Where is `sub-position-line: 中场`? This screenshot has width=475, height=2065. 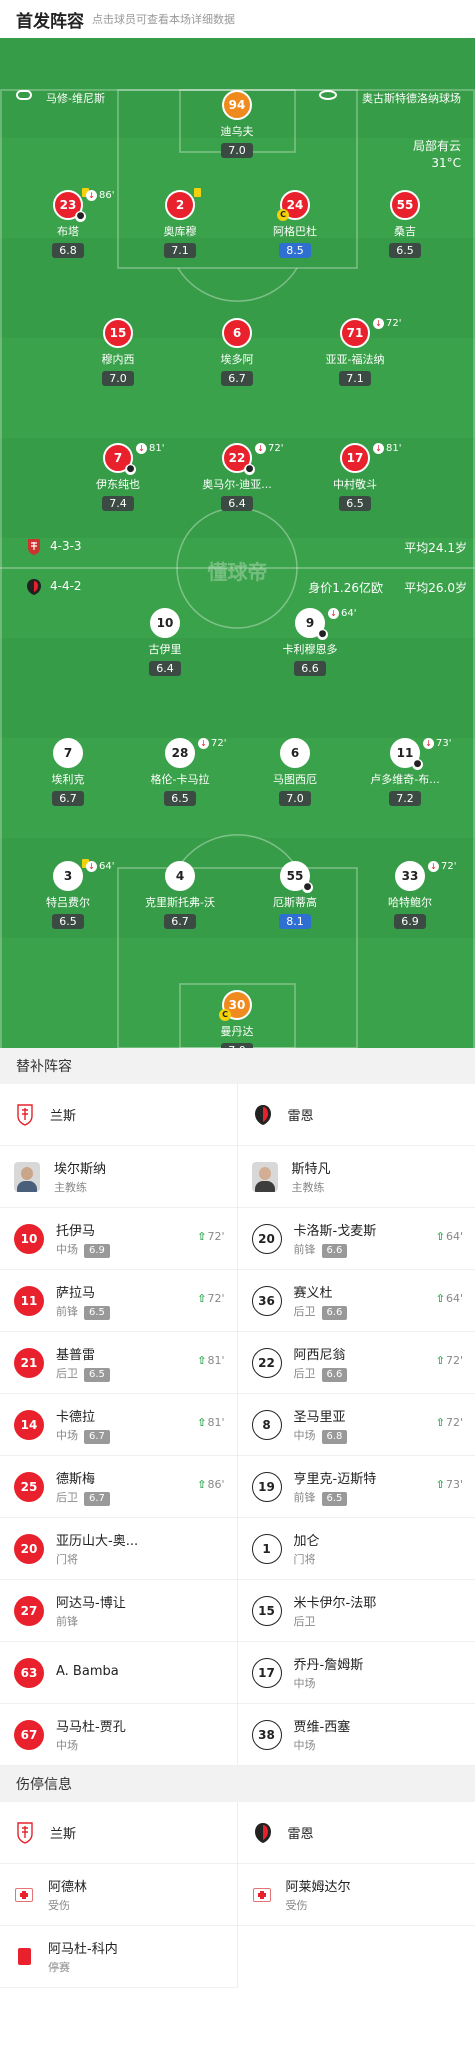 sub-position-line: 中场 is located at coordinates (329, 1683).